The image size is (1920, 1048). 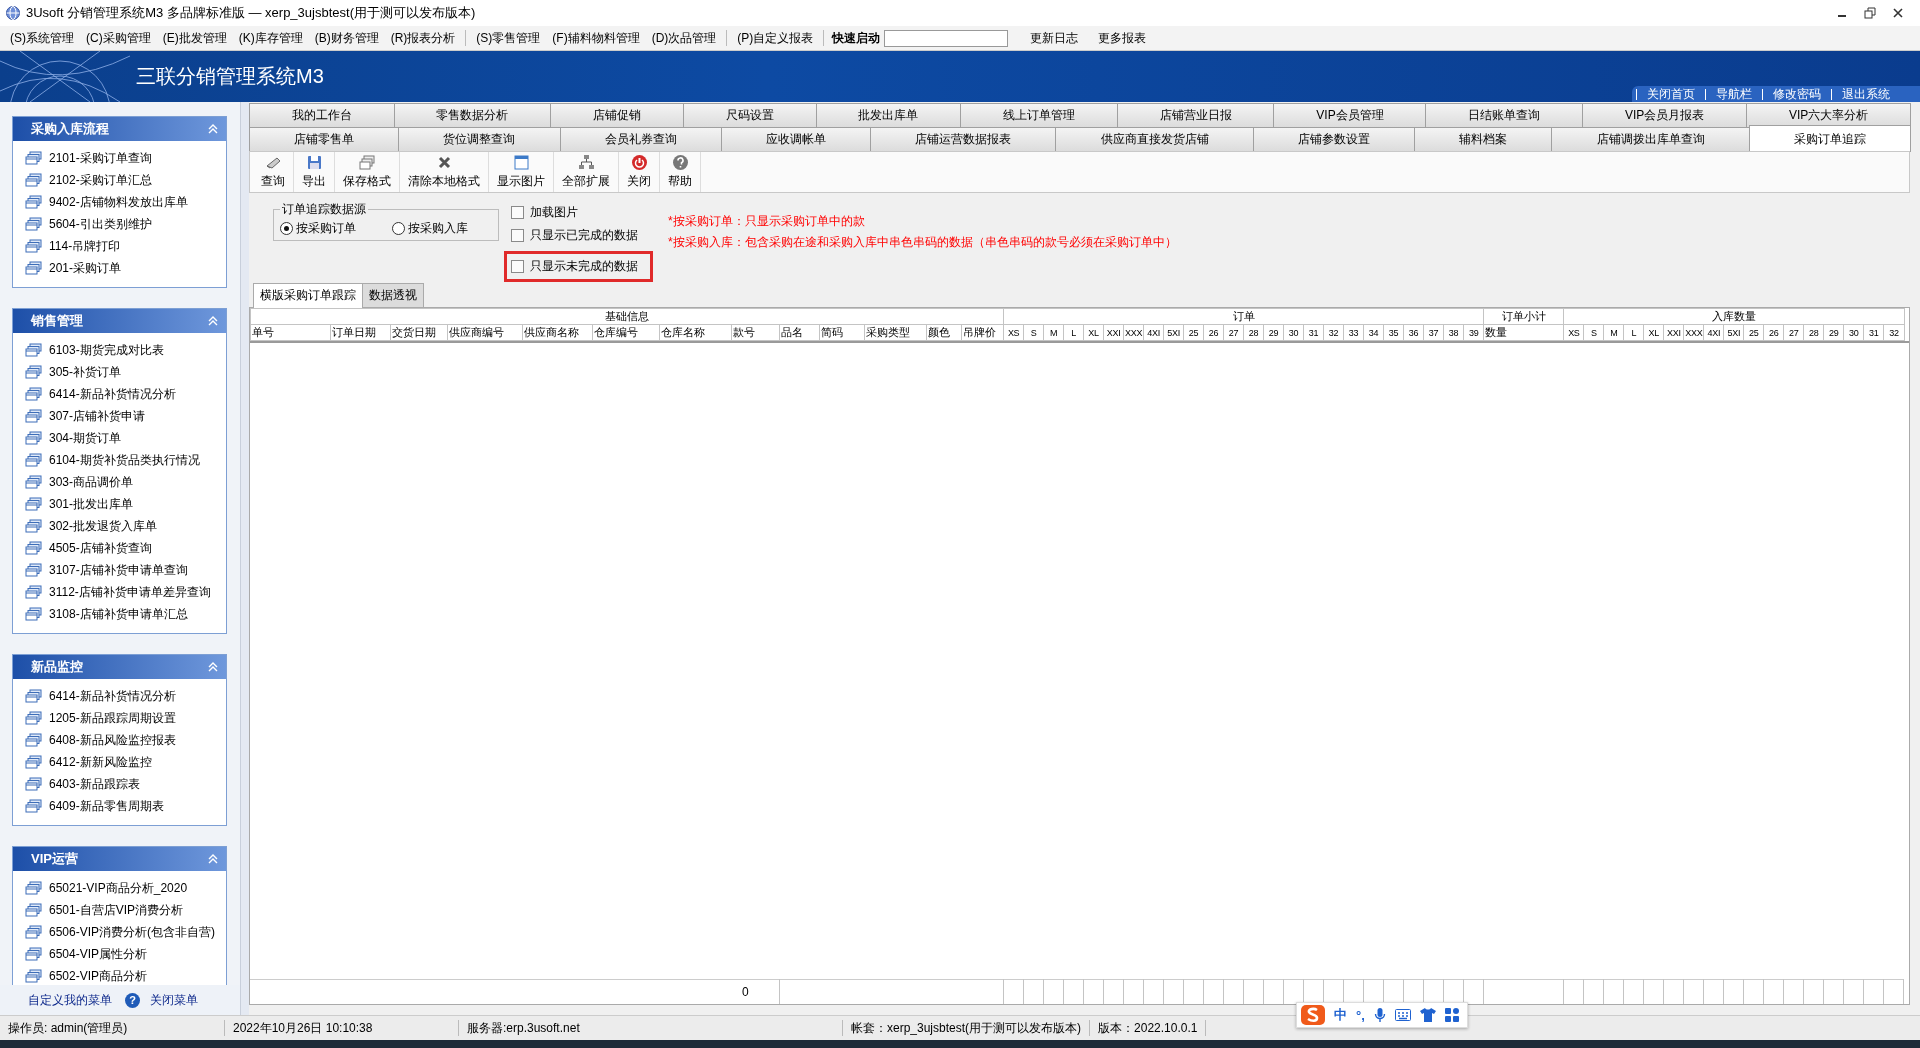 I want to click on menu-item: (K)库存管理, so click(x=270, y=38).